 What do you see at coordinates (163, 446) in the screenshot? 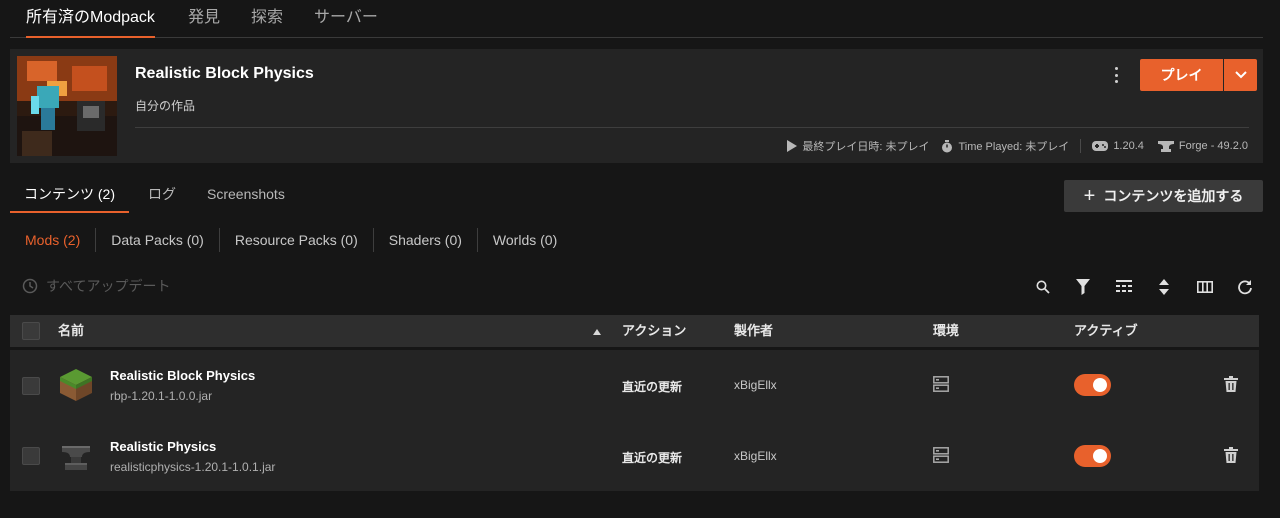
I see `mod-name: Realistic Physics` at bounding box center [163, 446].